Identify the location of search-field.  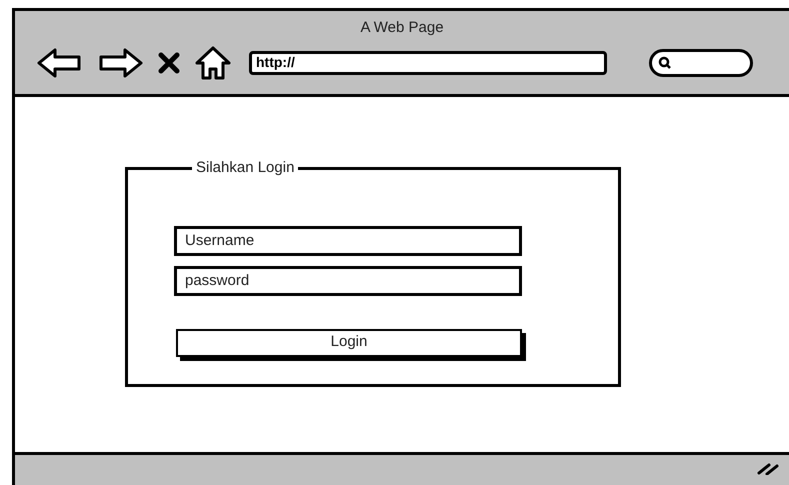
(701, 62).